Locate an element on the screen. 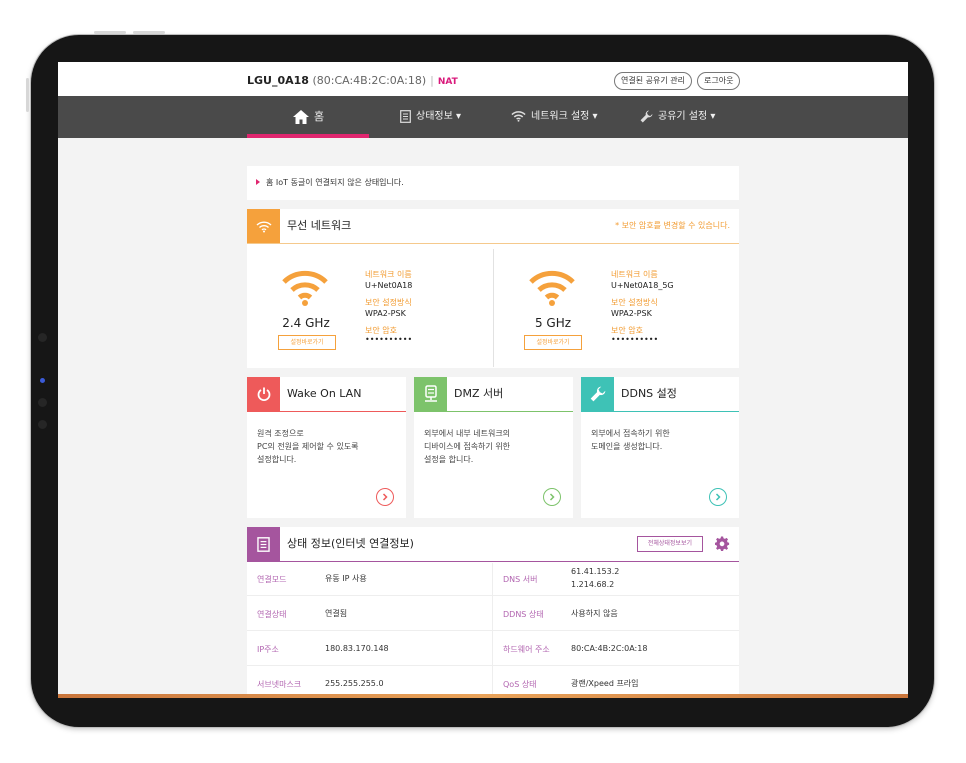 The image size is (966, 763). ddns-settings-card: DDNS 설정 외부에서 접속하기 위한 도메인을 생성합니다. is located at coordinates (660, 447).